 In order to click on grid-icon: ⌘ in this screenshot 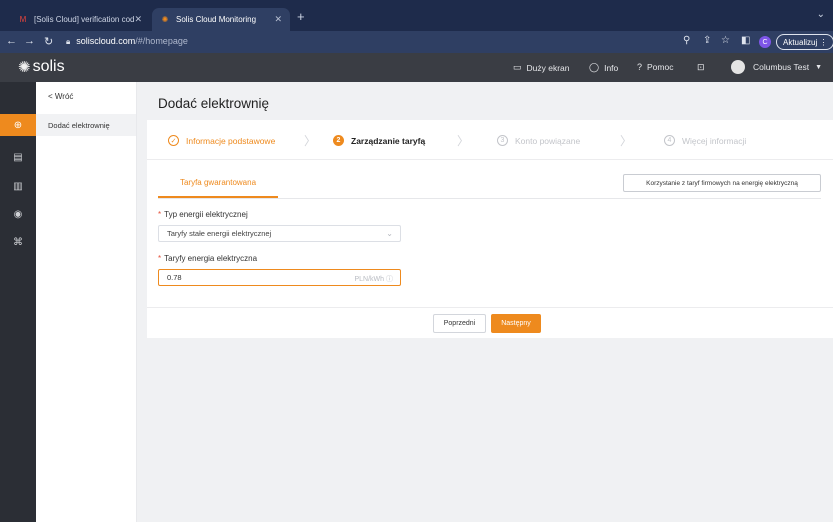, I will do `click(18, 242)`.